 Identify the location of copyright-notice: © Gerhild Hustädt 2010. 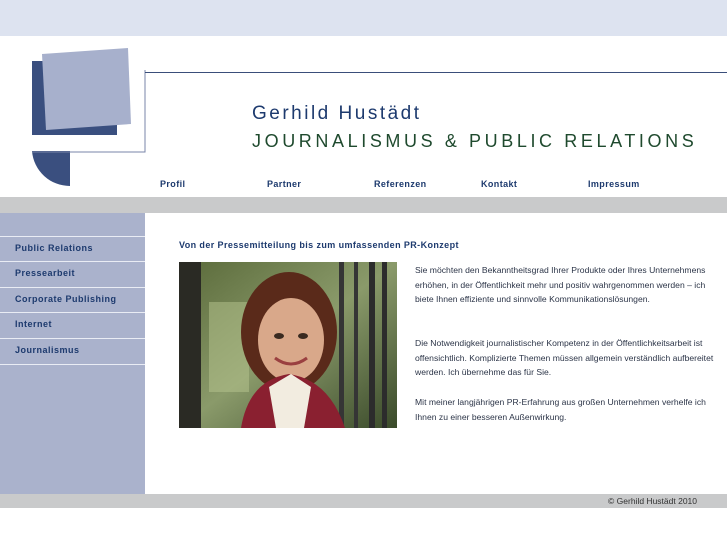
(652, 501).